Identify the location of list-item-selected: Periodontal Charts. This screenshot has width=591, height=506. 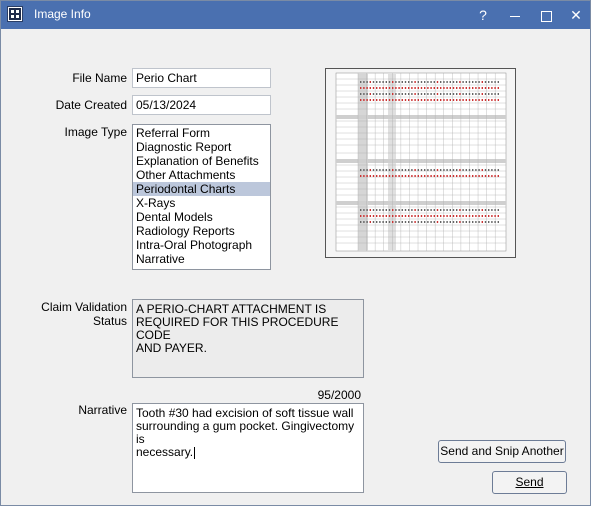
(201, 189).